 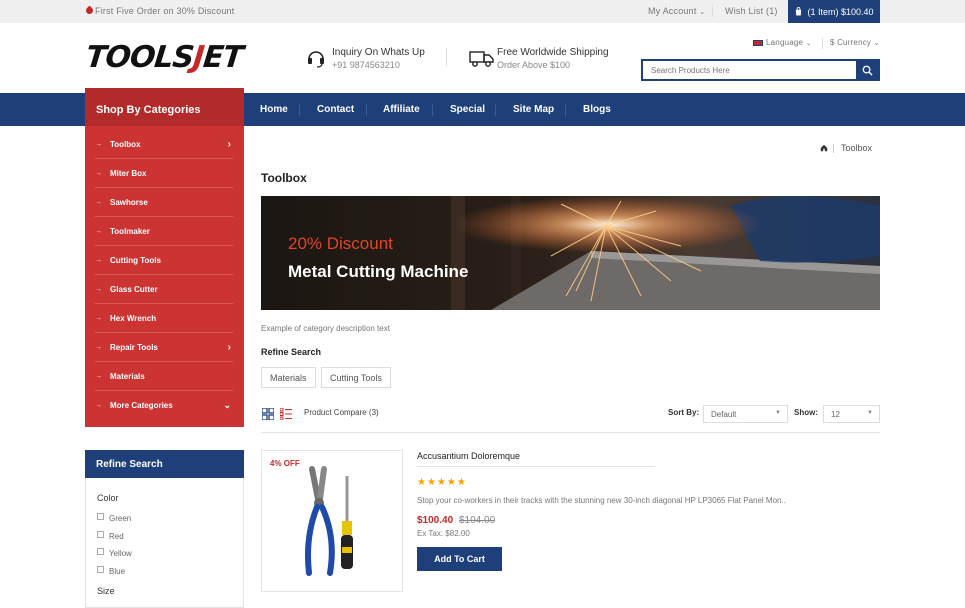 I want to click on shipping-sub: Order Above $100, so click(x=534, y=65).